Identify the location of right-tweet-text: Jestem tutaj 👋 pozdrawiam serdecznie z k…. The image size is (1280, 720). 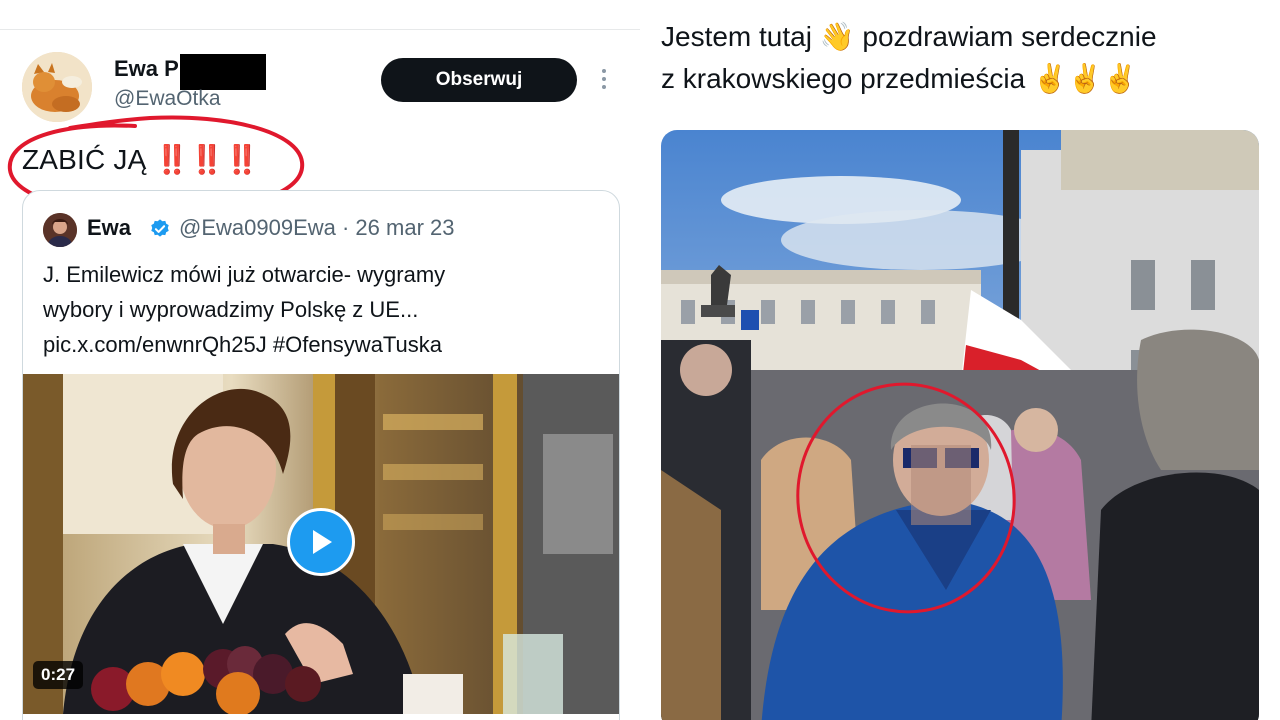
(966, 58).